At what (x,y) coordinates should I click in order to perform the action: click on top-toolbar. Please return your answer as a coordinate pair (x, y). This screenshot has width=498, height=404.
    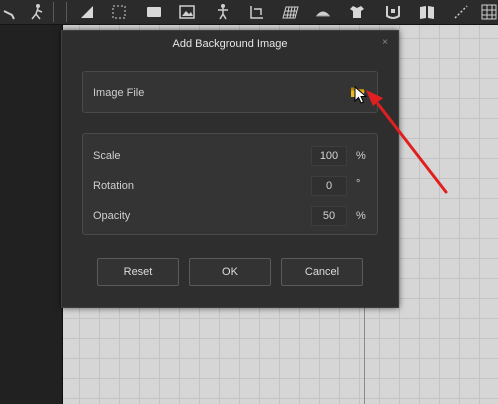
    Looking at the image, I should click on (249, 12).